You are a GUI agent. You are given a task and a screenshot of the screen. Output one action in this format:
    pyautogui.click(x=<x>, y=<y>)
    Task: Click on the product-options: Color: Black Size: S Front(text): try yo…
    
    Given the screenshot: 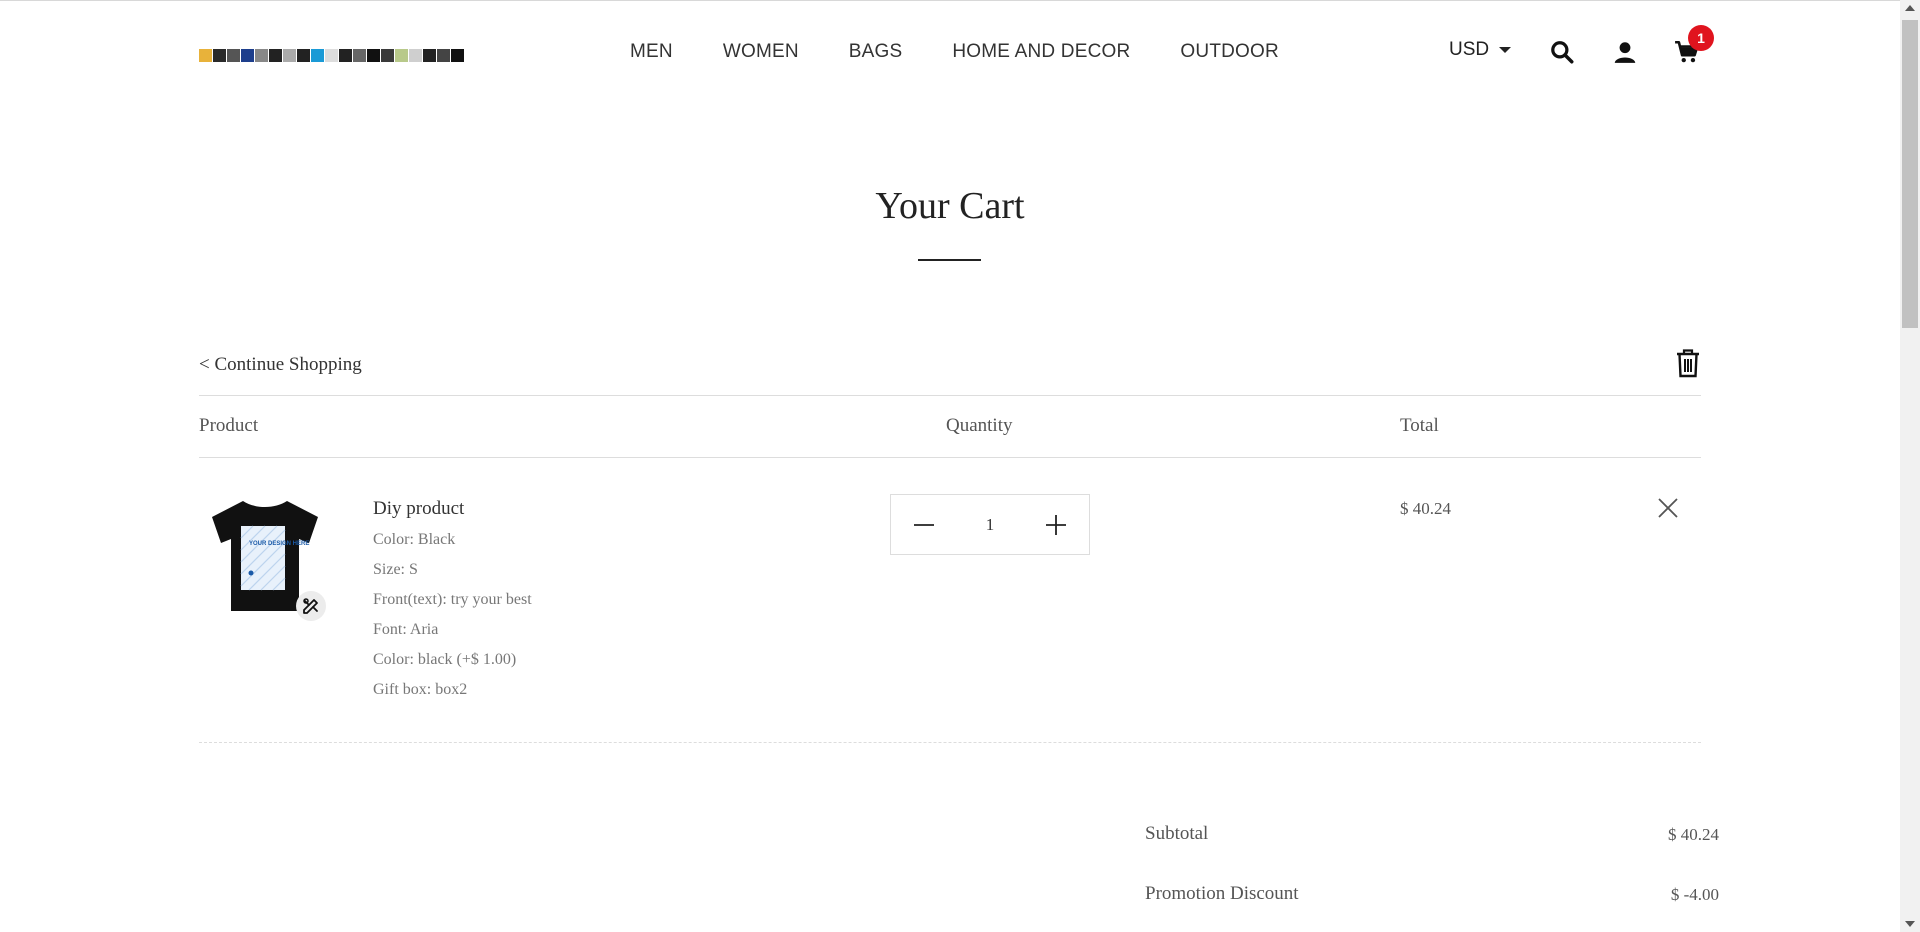 What is the action you would take?
    pyautogui.click(x=452, y=620)
    